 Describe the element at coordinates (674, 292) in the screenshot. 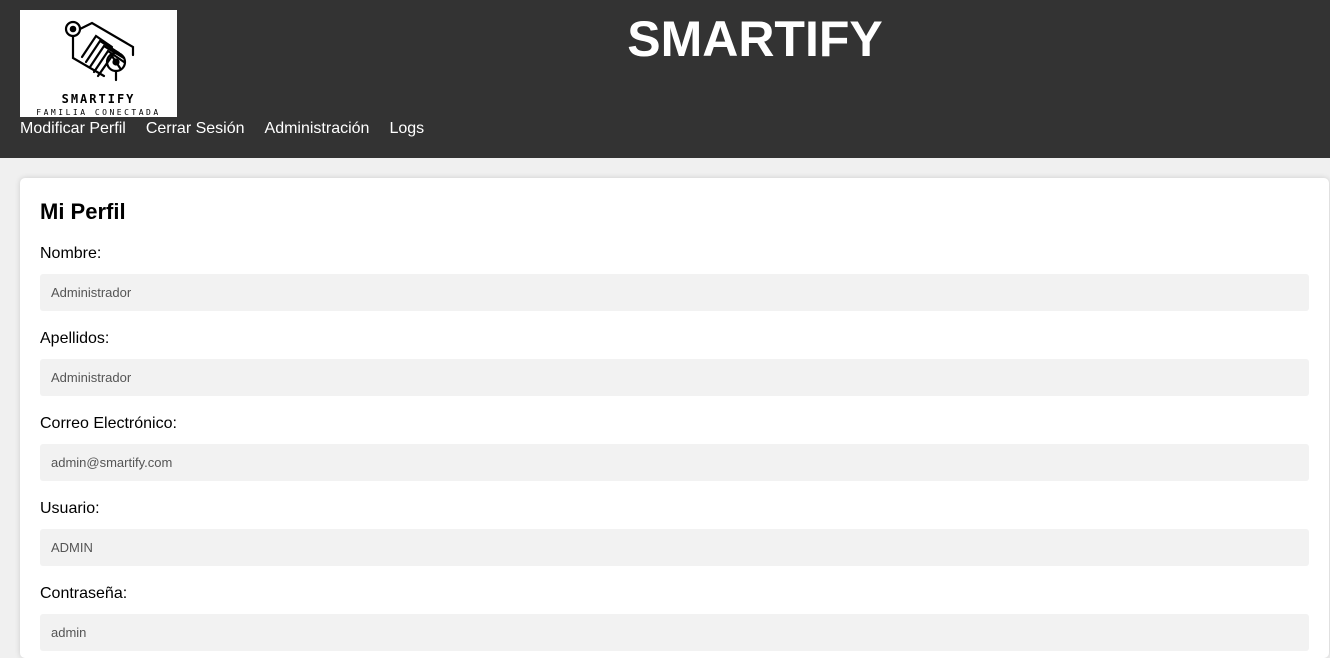

I see `nombre-field` at that location.